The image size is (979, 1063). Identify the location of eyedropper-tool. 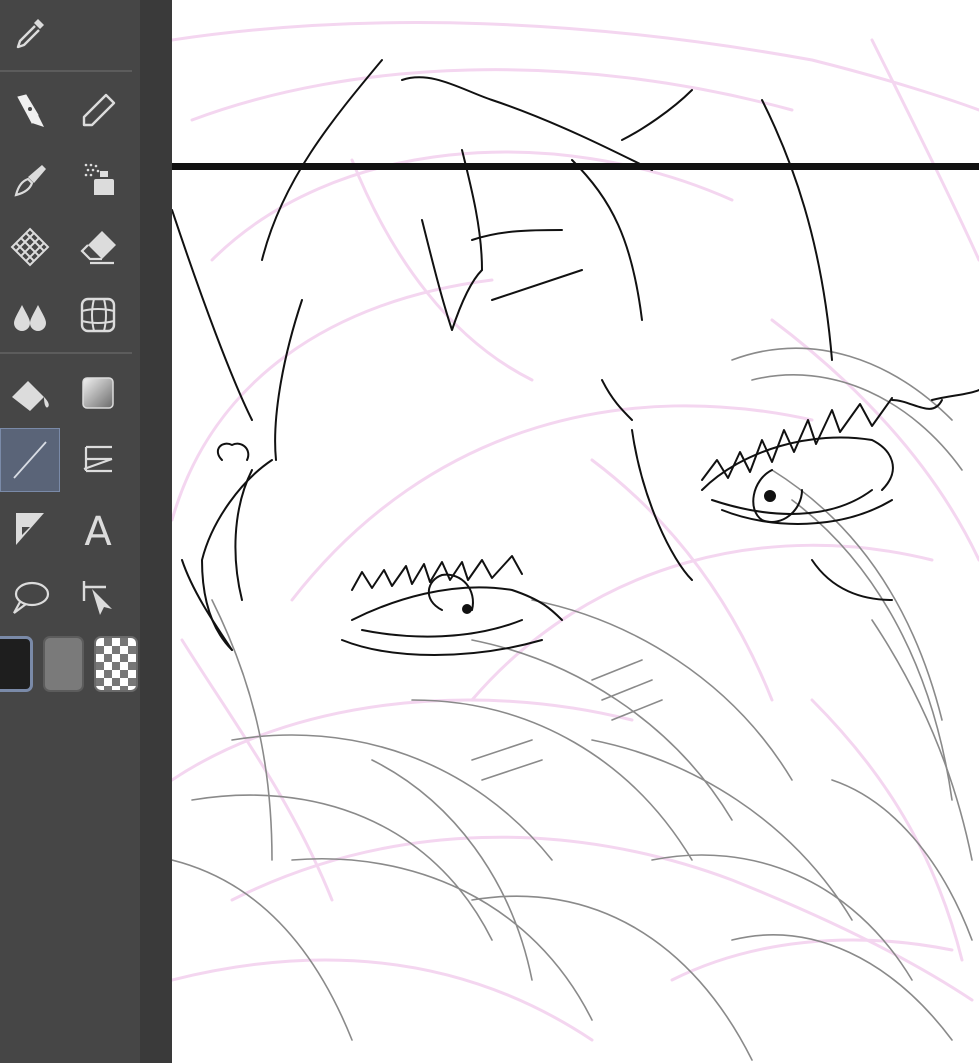
(30, 33).